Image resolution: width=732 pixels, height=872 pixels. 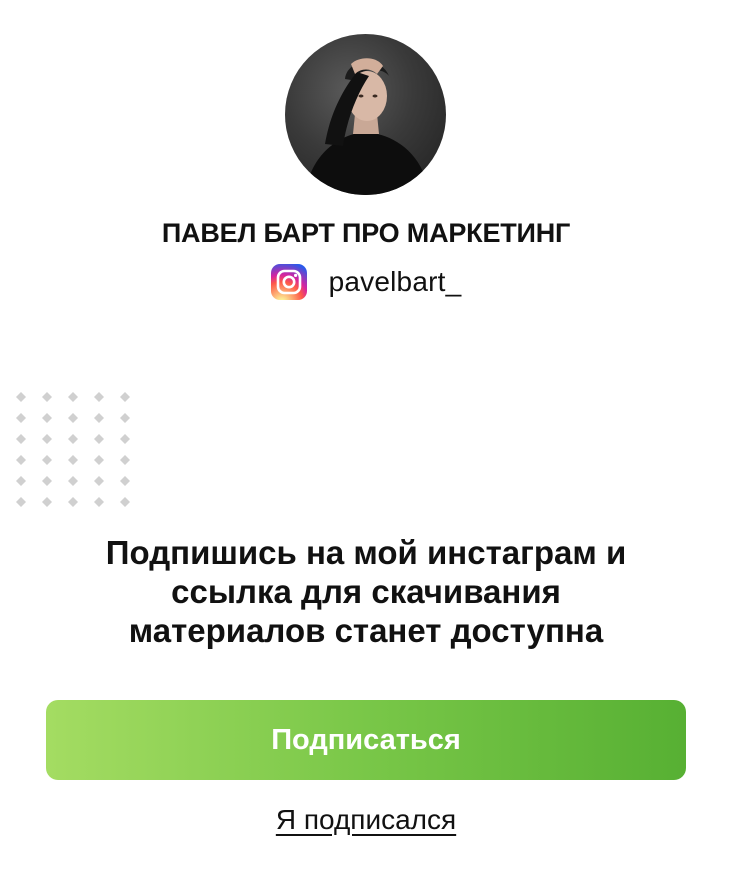 I want to click on subscribed-link: Я подписался, so click(x=366, y=819).